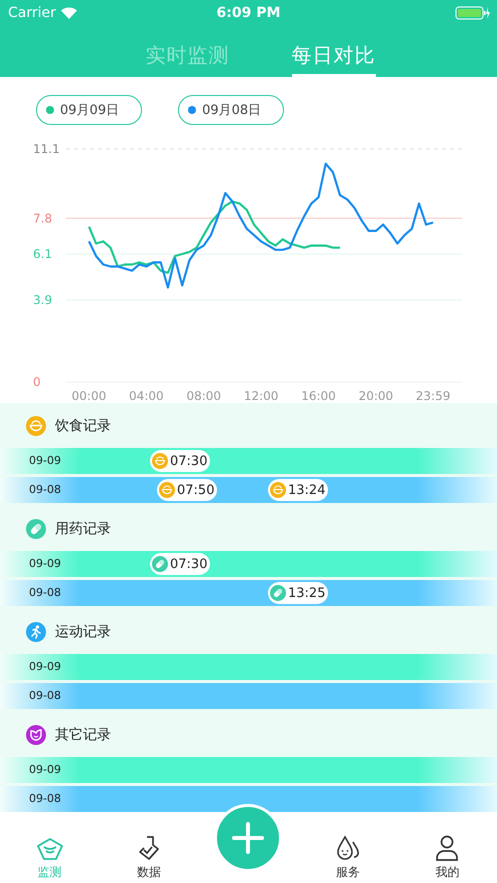 This screenshot has width=497, height=883. What do you see at coordinates (37, 382) in the screenshot?
I see `y-axis-label: 0` at bounding box center [37, 382].